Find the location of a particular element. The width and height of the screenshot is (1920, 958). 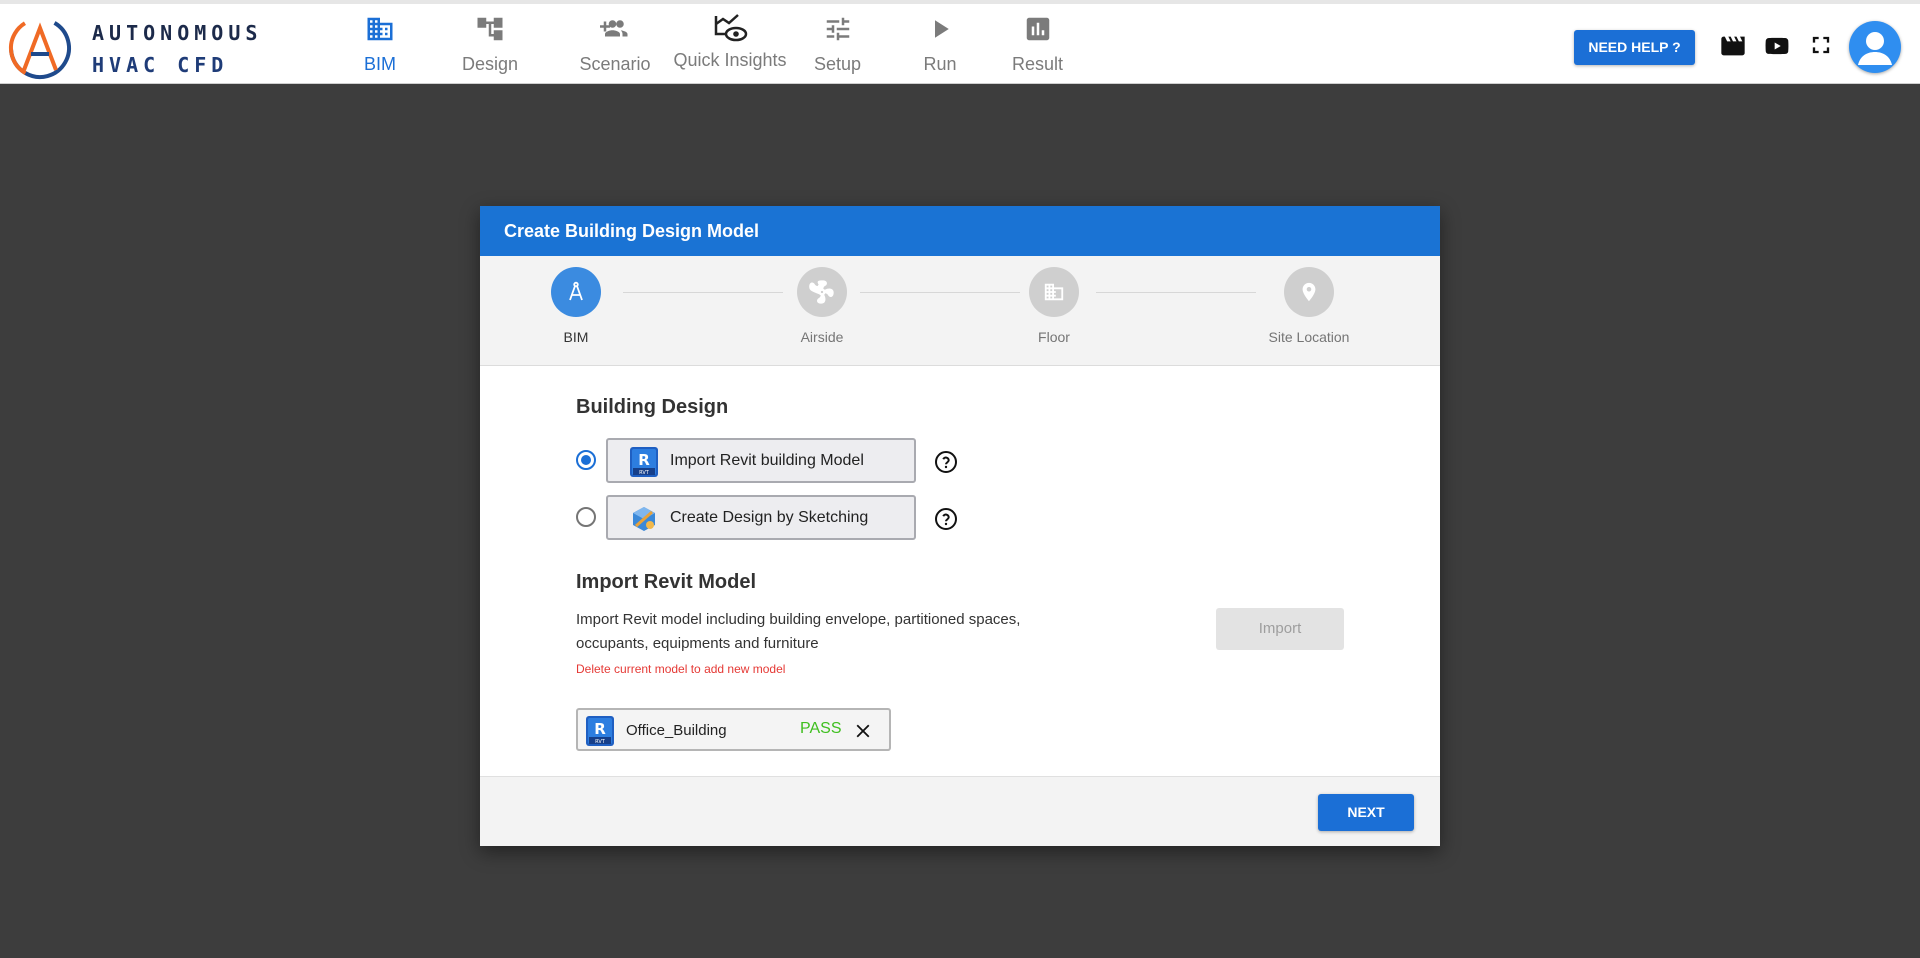

import-revit-option-label: Import Revit building Model is located at coordinates (767, 460).